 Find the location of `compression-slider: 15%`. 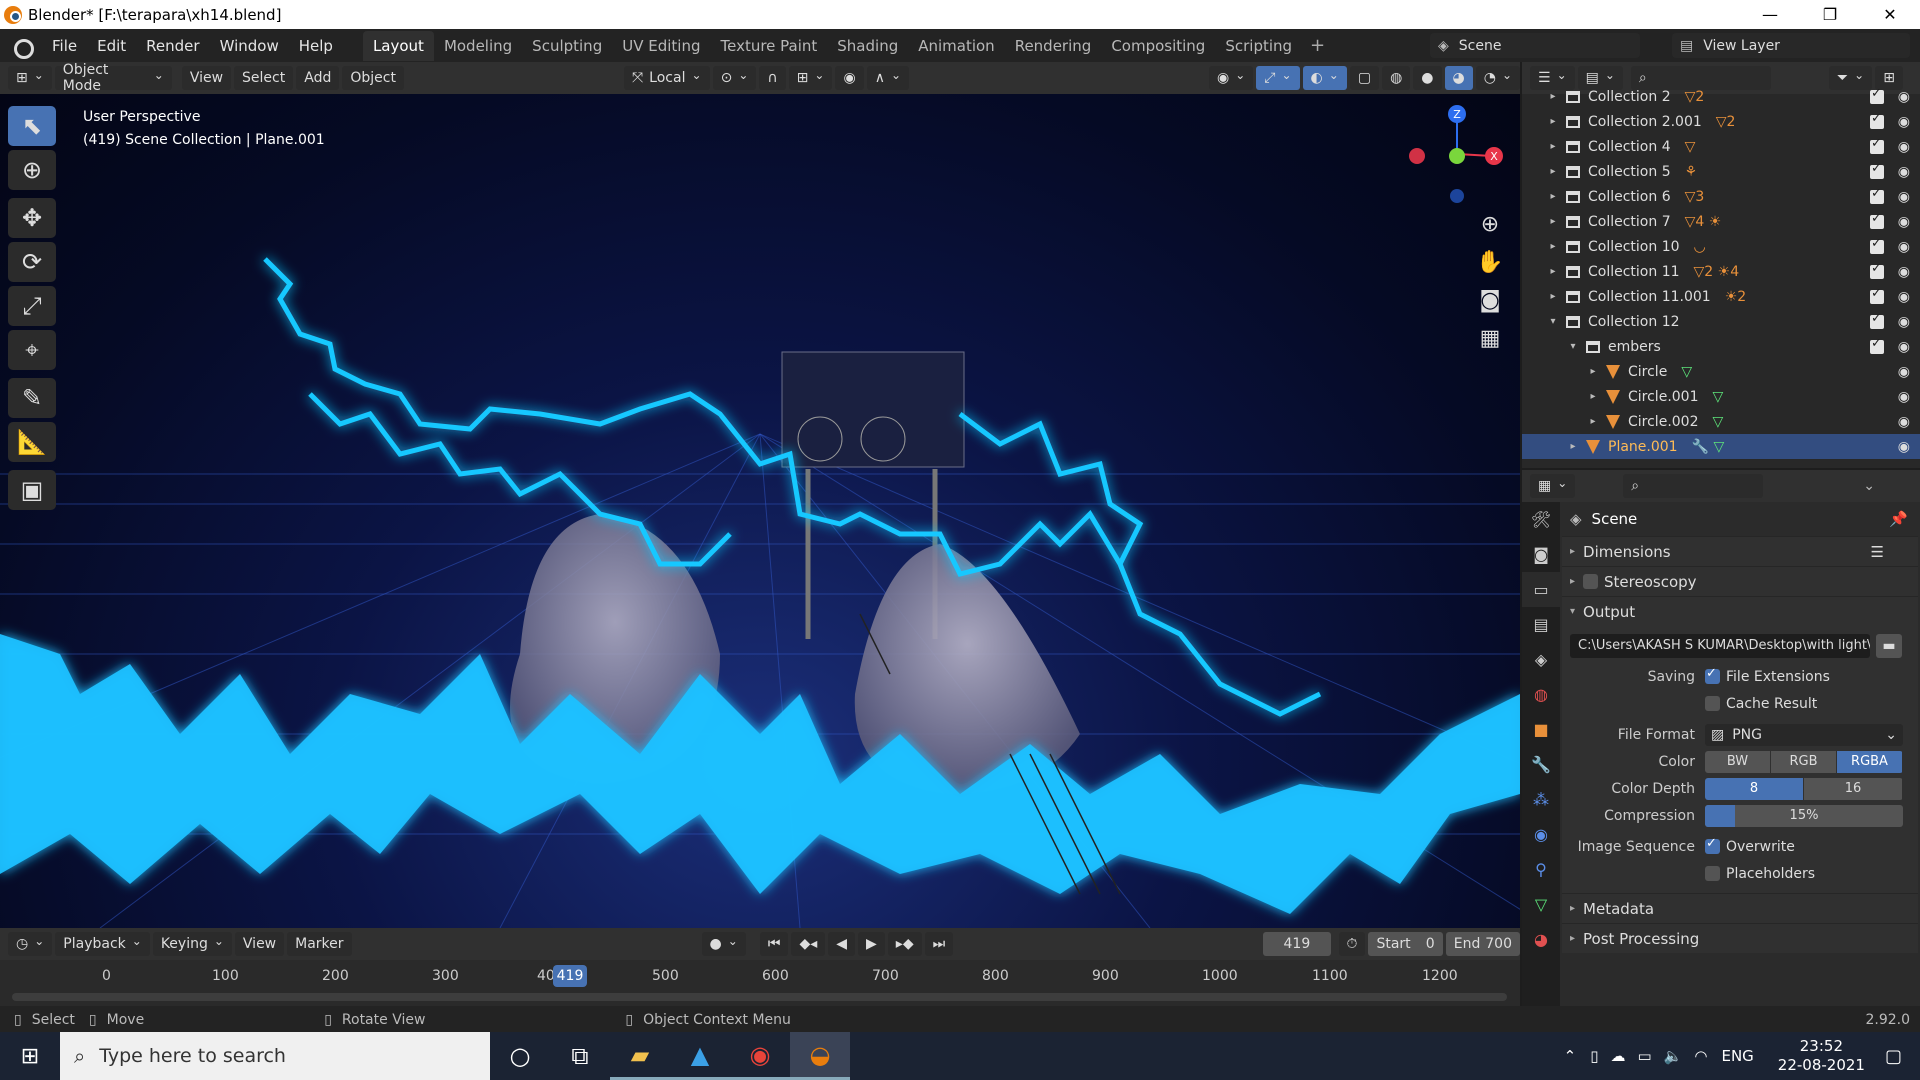

compression-slider: 15% is located at coordinates (1804, 815).